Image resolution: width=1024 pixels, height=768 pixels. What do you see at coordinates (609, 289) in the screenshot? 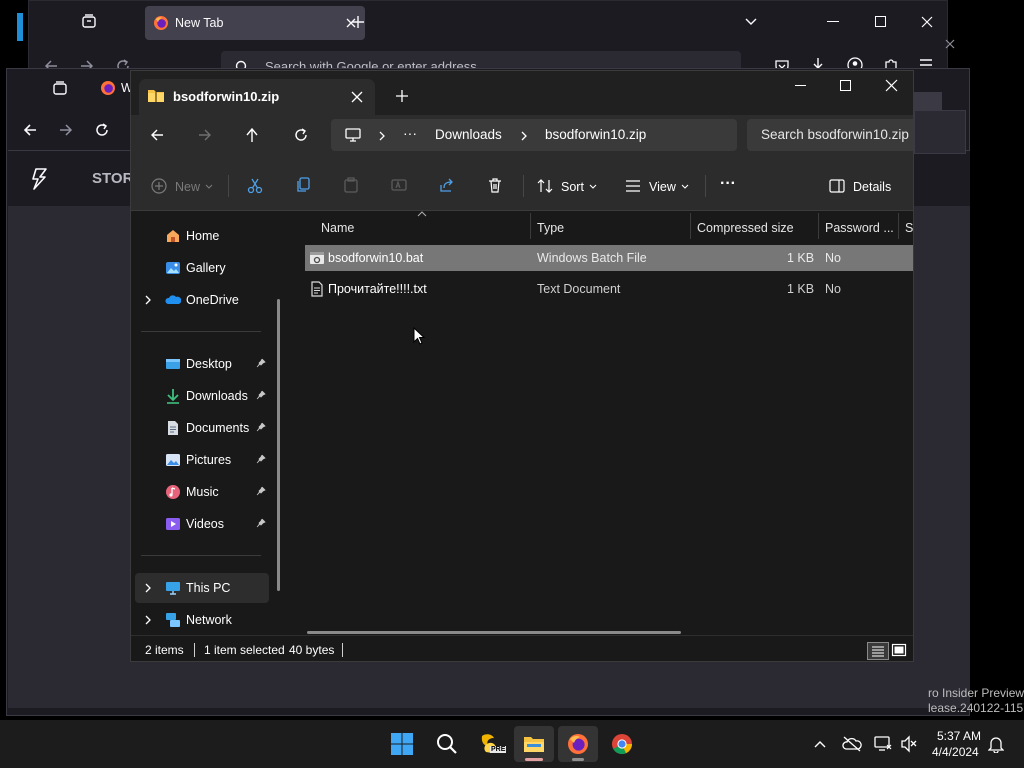
I see `table-row: Прочитайте!!!!.txt Text Document 1 KB No` at bounding box center [609, 289].